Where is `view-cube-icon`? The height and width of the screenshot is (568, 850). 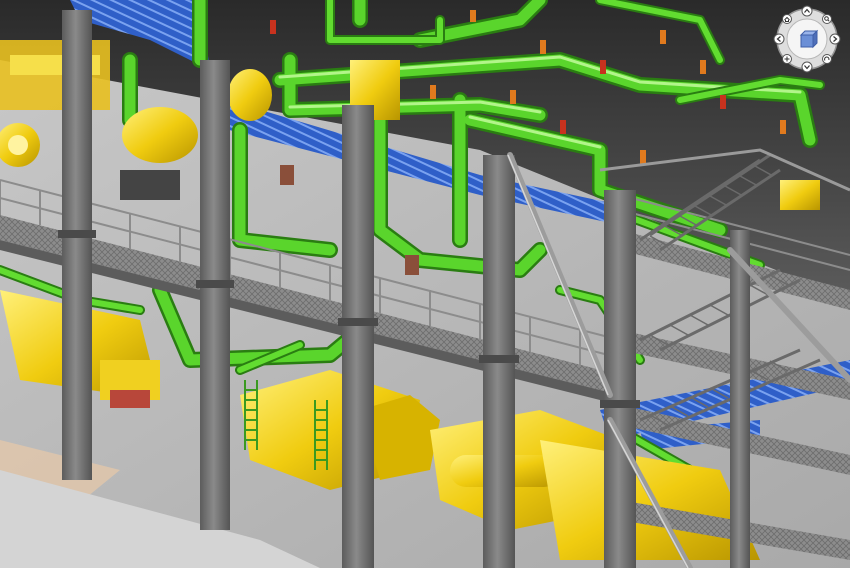
view-cube-icon is located at coordinates (807, 39).